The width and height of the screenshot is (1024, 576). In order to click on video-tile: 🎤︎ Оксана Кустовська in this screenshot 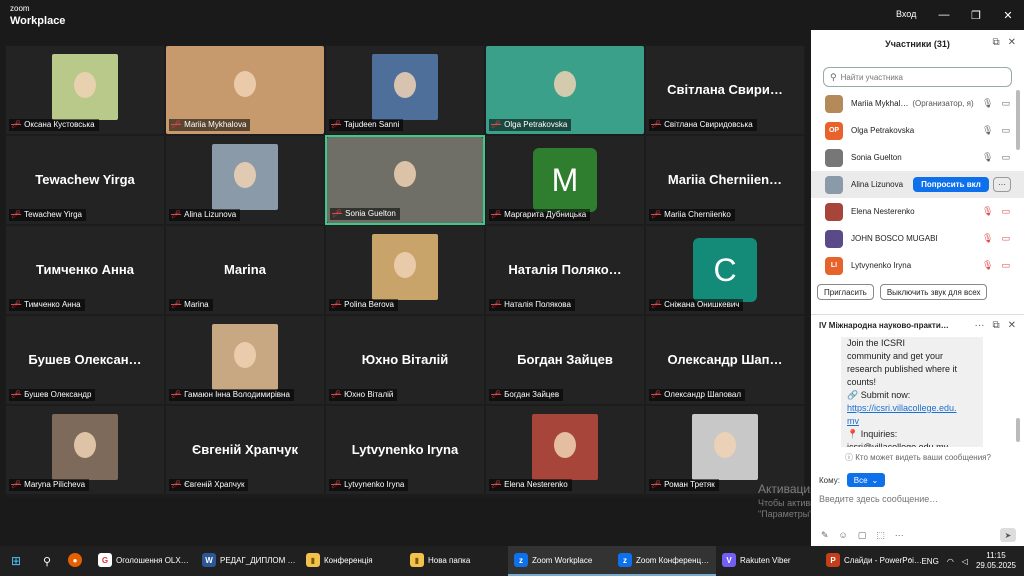, I will do `click(85, 90)`.